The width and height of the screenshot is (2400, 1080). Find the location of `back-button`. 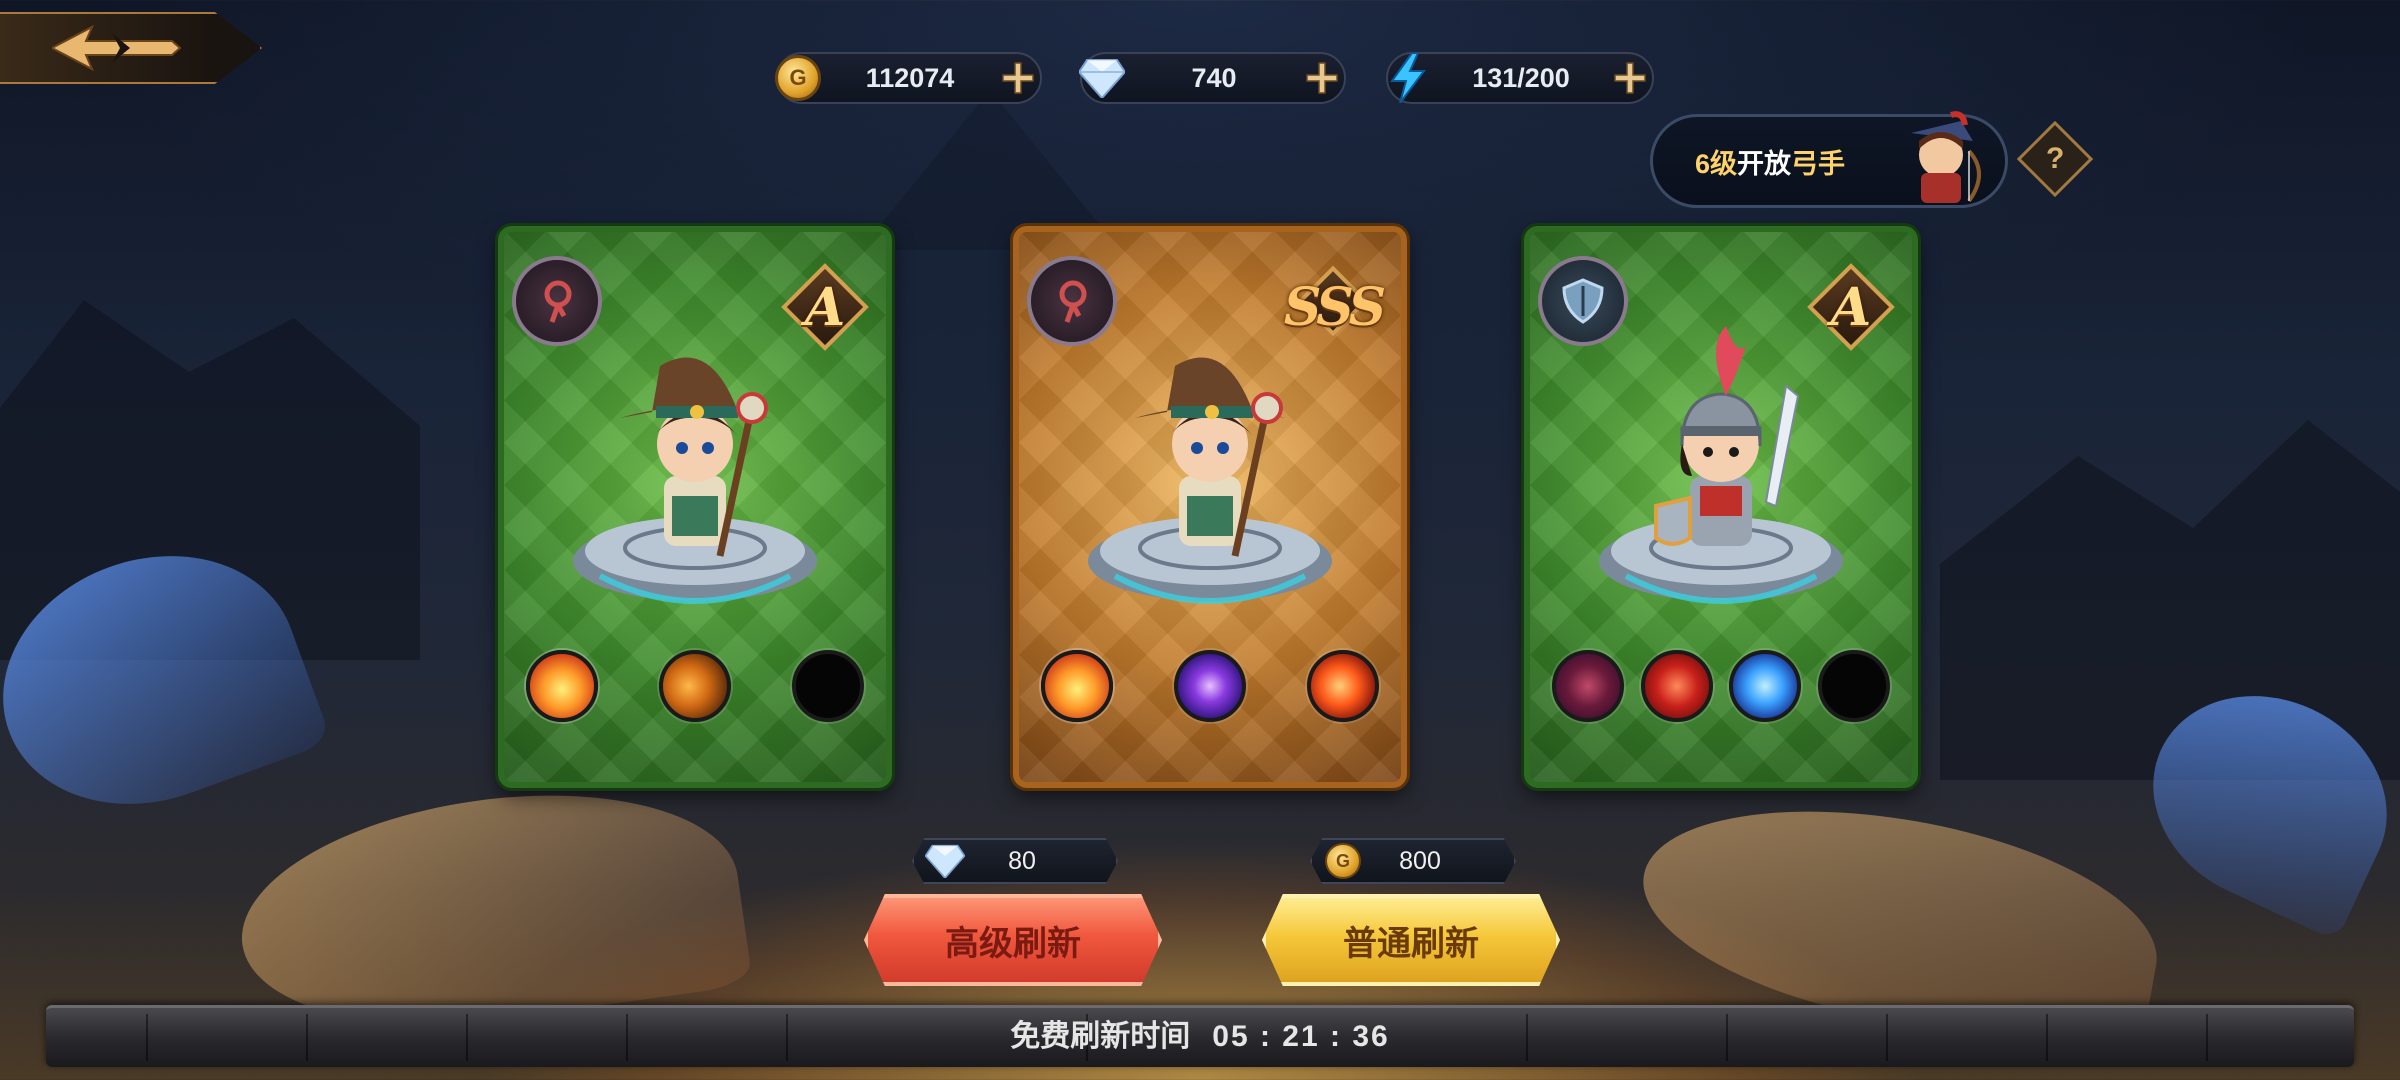

back-button is located at coordinates (131, 48).